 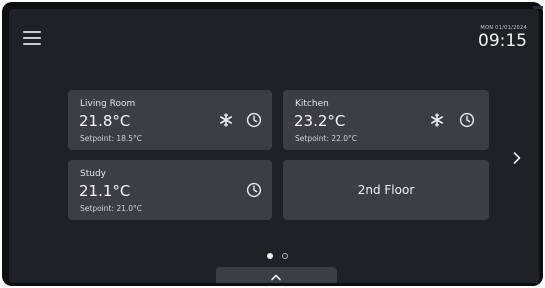 I want to click on zone-temperature: 21.8°C, so click(x=105, y=121).